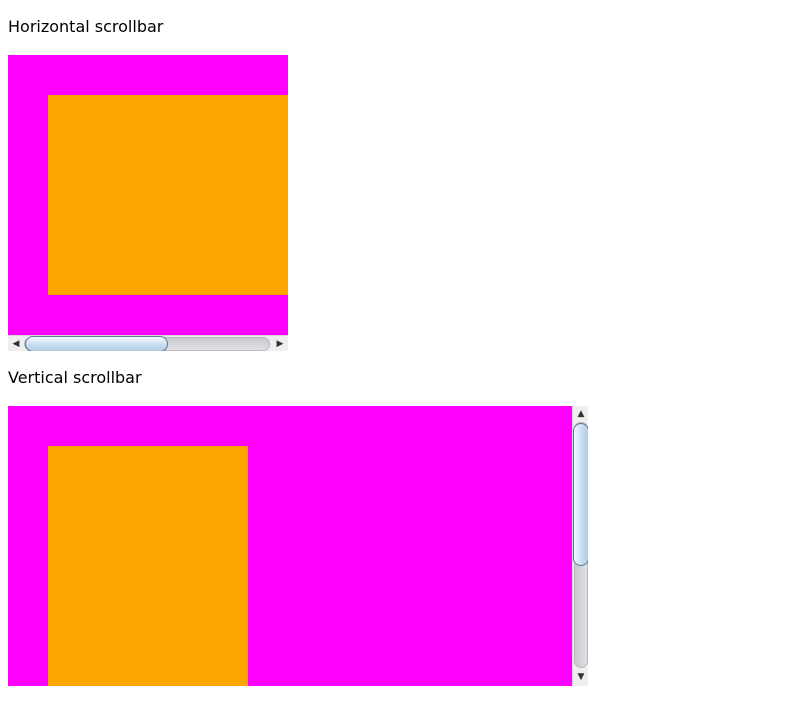  Describe the element at coordinates (581, 414) in the screenshot. I see `scroll-up-arrow-icon: ▲` at that location.